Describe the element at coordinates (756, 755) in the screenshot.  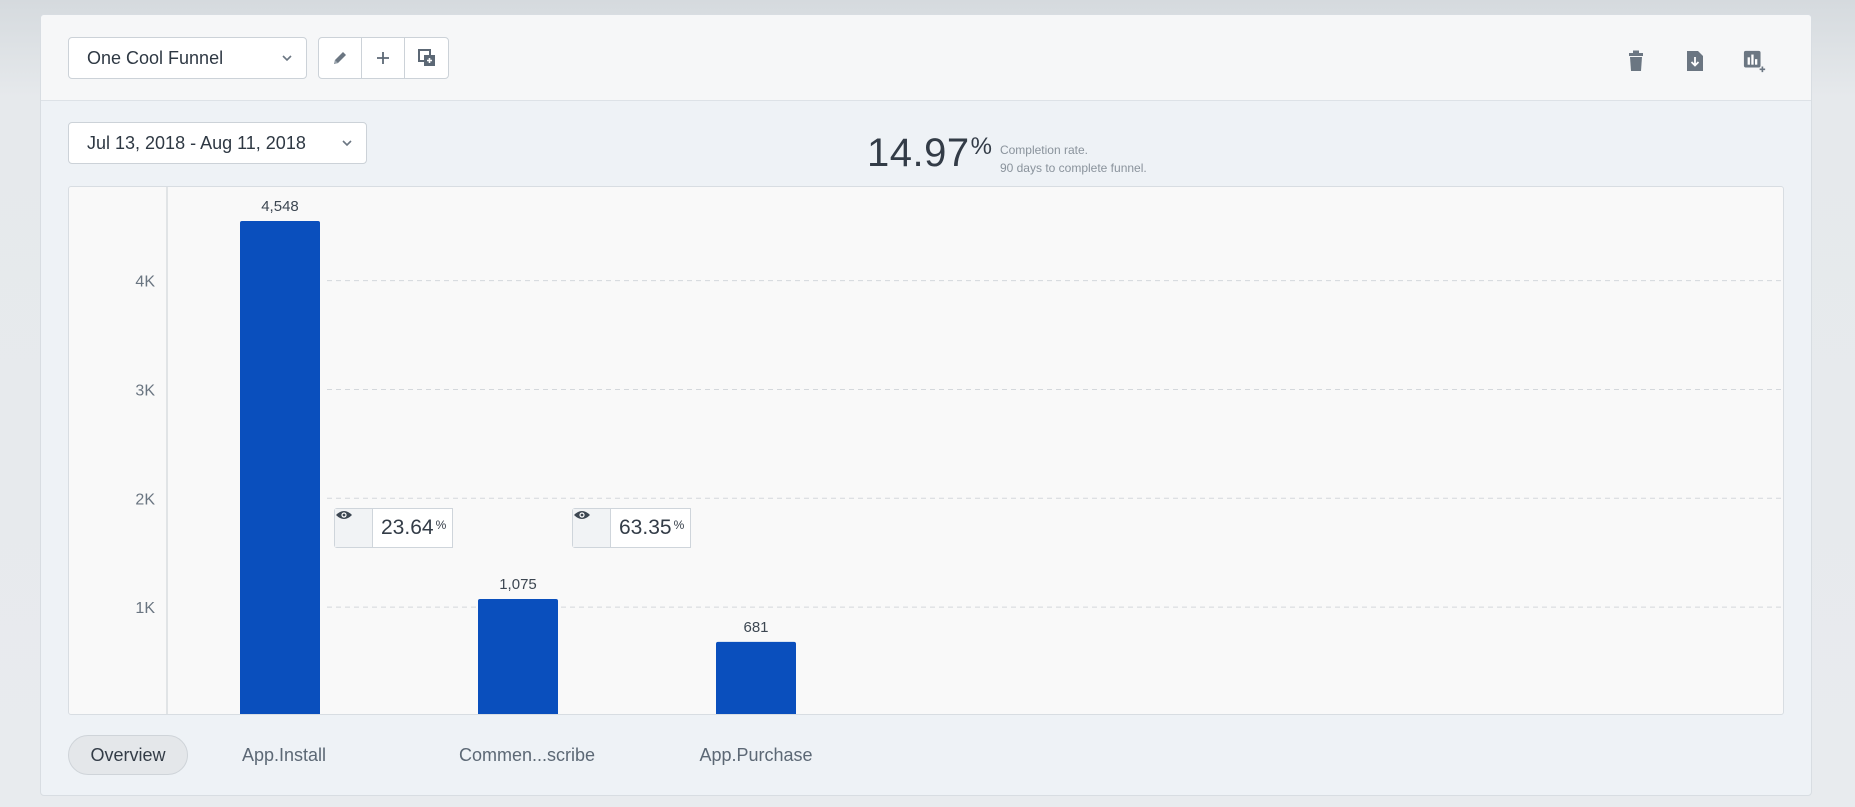
I see `tab-app-purchase: App.Purchase` at that location.